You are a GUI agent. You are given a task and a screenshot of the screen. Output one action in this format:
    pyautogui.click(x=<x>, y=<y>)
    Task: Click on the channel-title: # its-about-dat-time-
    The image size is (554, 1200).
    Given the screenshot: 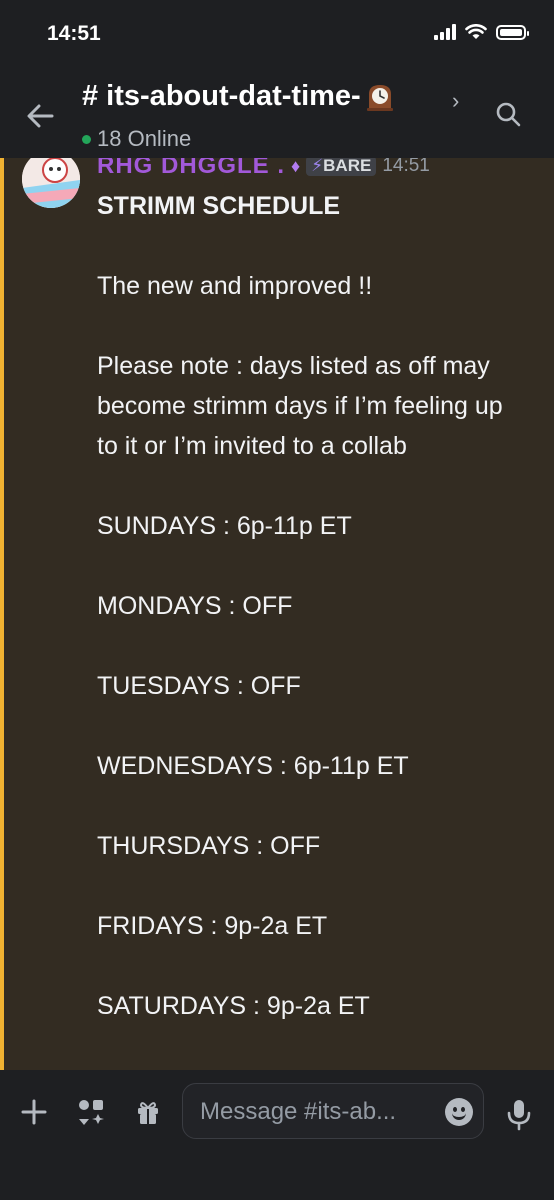 What is the action you would take?
    pyautogui.click(x=238, y=96)
    